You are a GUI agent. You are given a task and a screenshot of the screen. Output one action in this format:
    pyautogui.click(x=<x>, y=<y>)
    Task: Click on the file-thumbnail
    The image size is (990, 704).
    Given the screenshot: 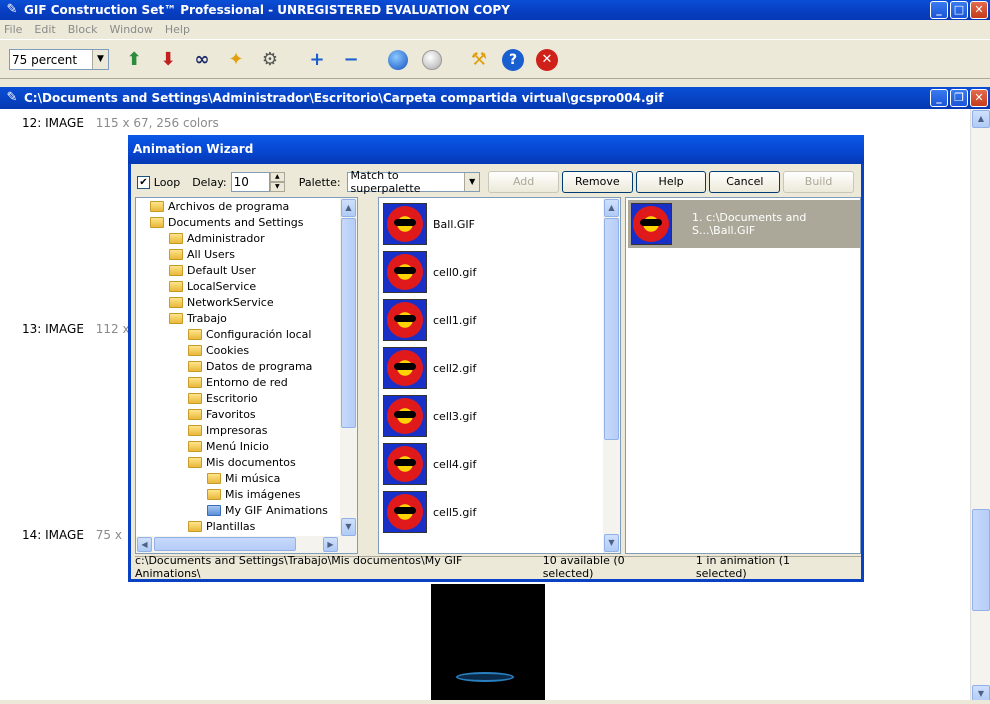 What is the action you would take?
    pyautogui.click(x=405, y=272)
    